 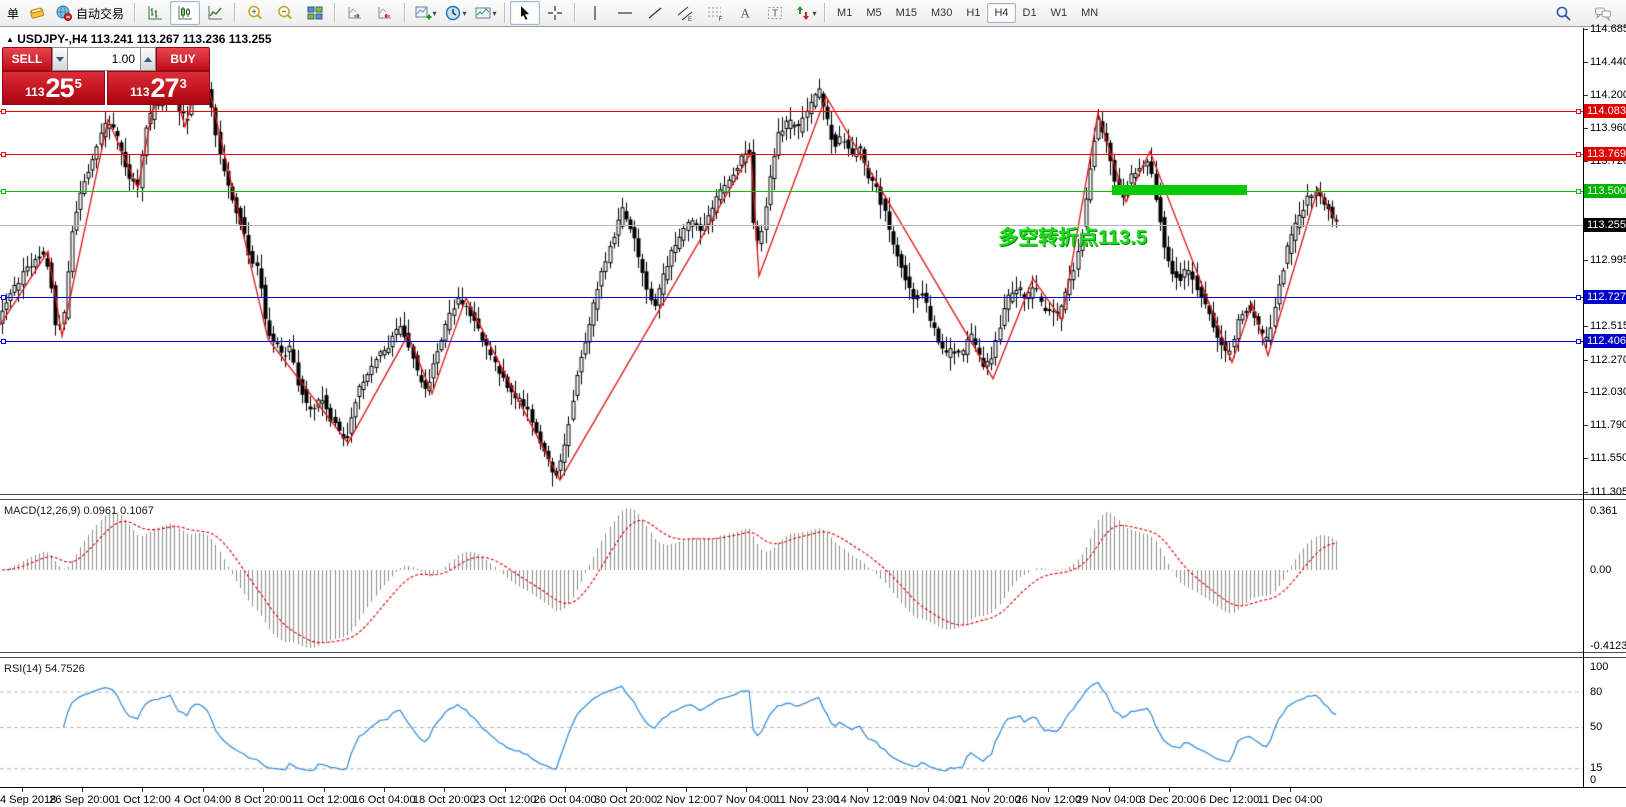 What do you see at coordinates (805, 13) in the screenshot?
I see `arrows-button: ▾` at bounding box center [805, 13].